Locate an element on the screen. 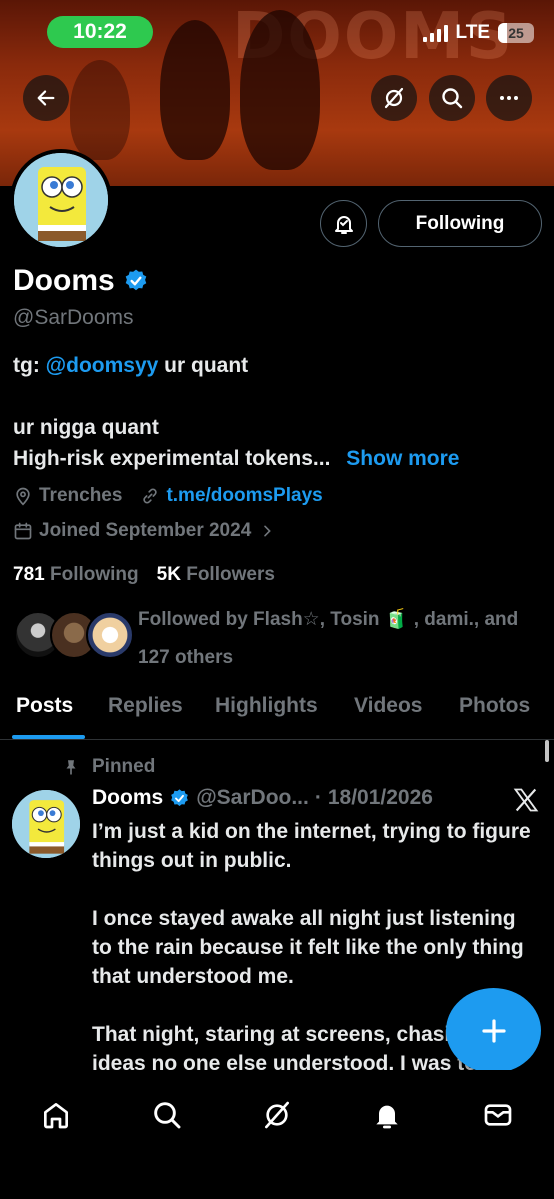 This screenshot has height=1199, width=554. battery-level: 25 is located at coordinates (516, 33).